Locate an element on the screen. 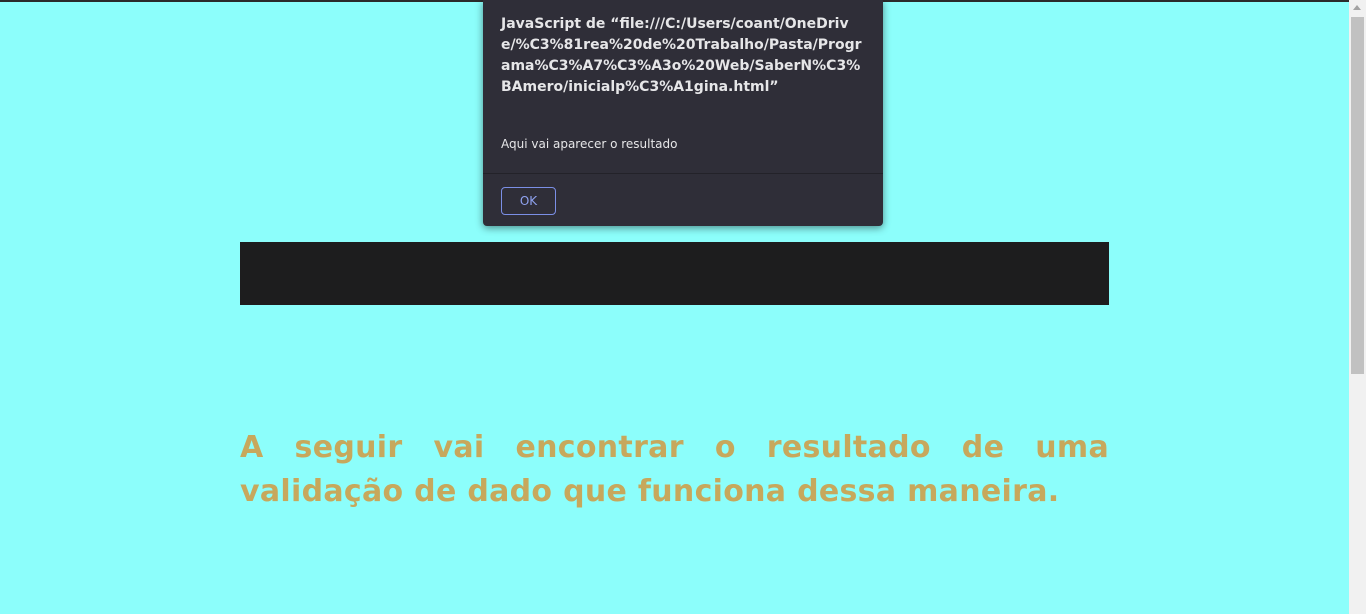 The width and height of the screenshot is (1366, 614). scroll-up-arrow-icon is located at coordinates (1357, 7).